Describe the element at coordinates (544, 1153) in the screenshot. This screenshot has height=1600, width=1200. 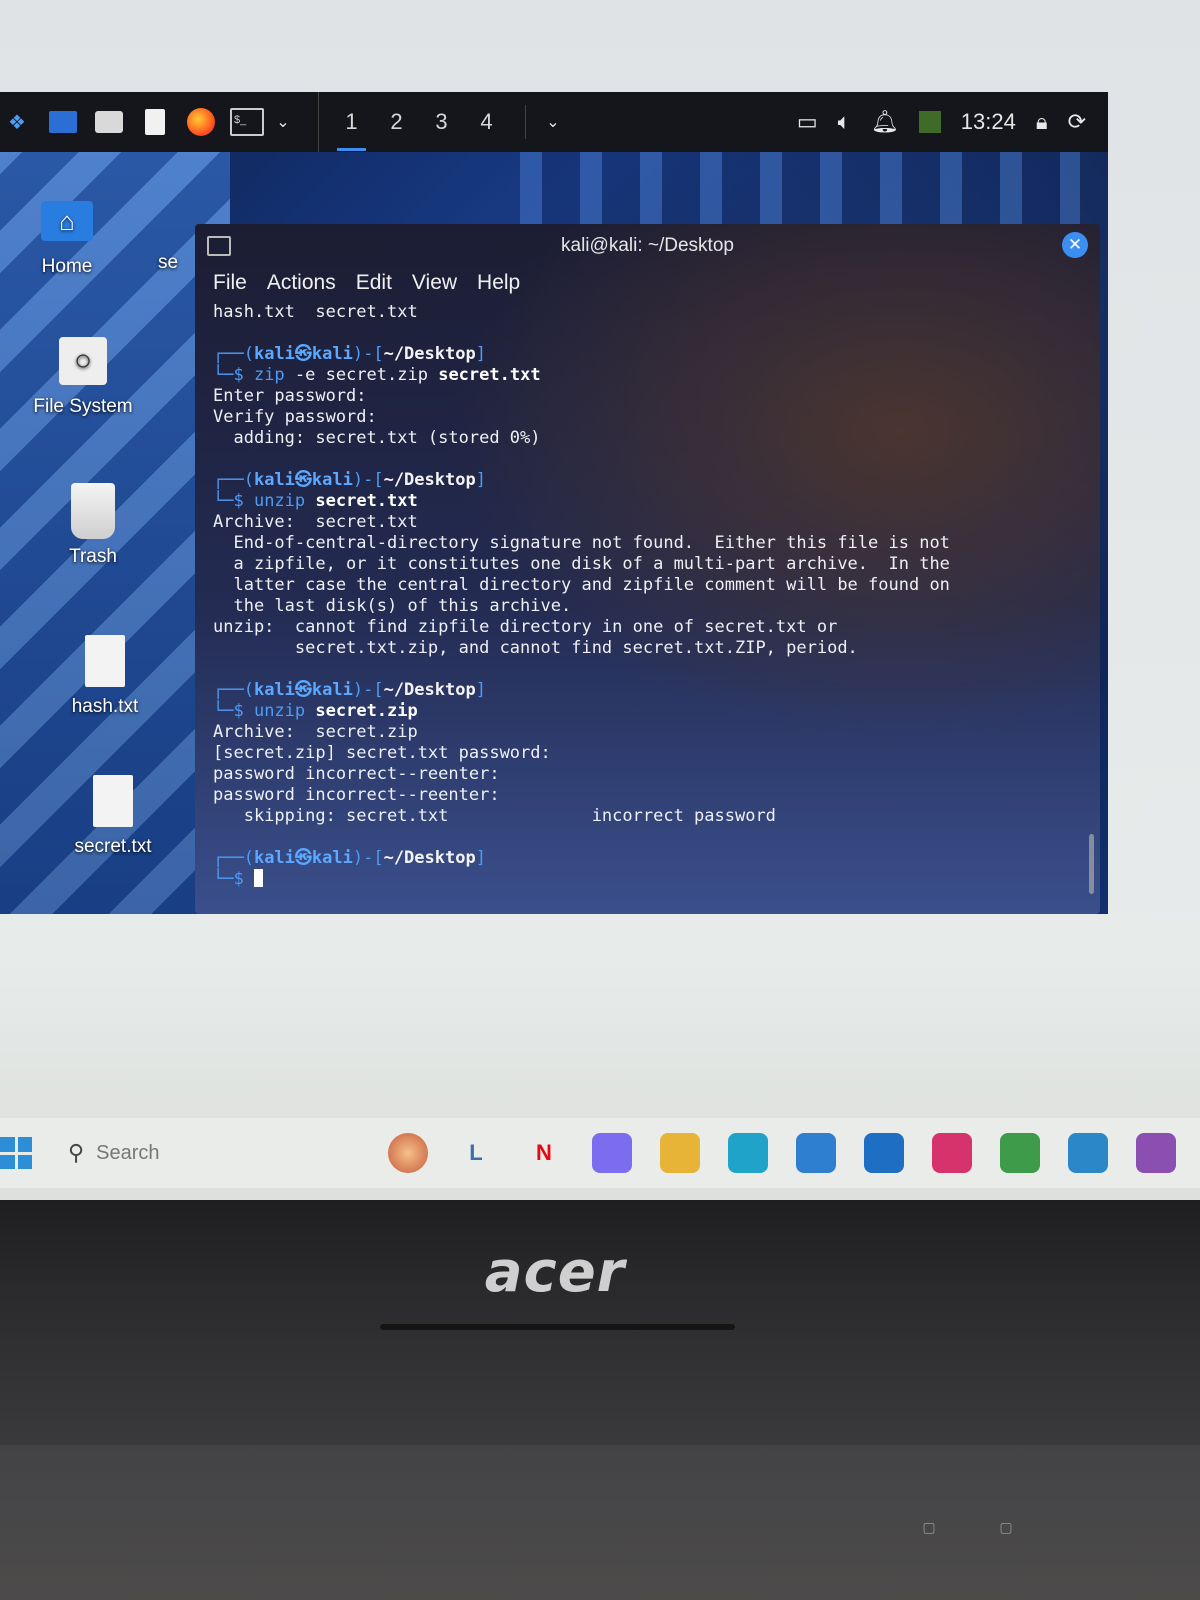
I see `app-n-icon: N` at that location.